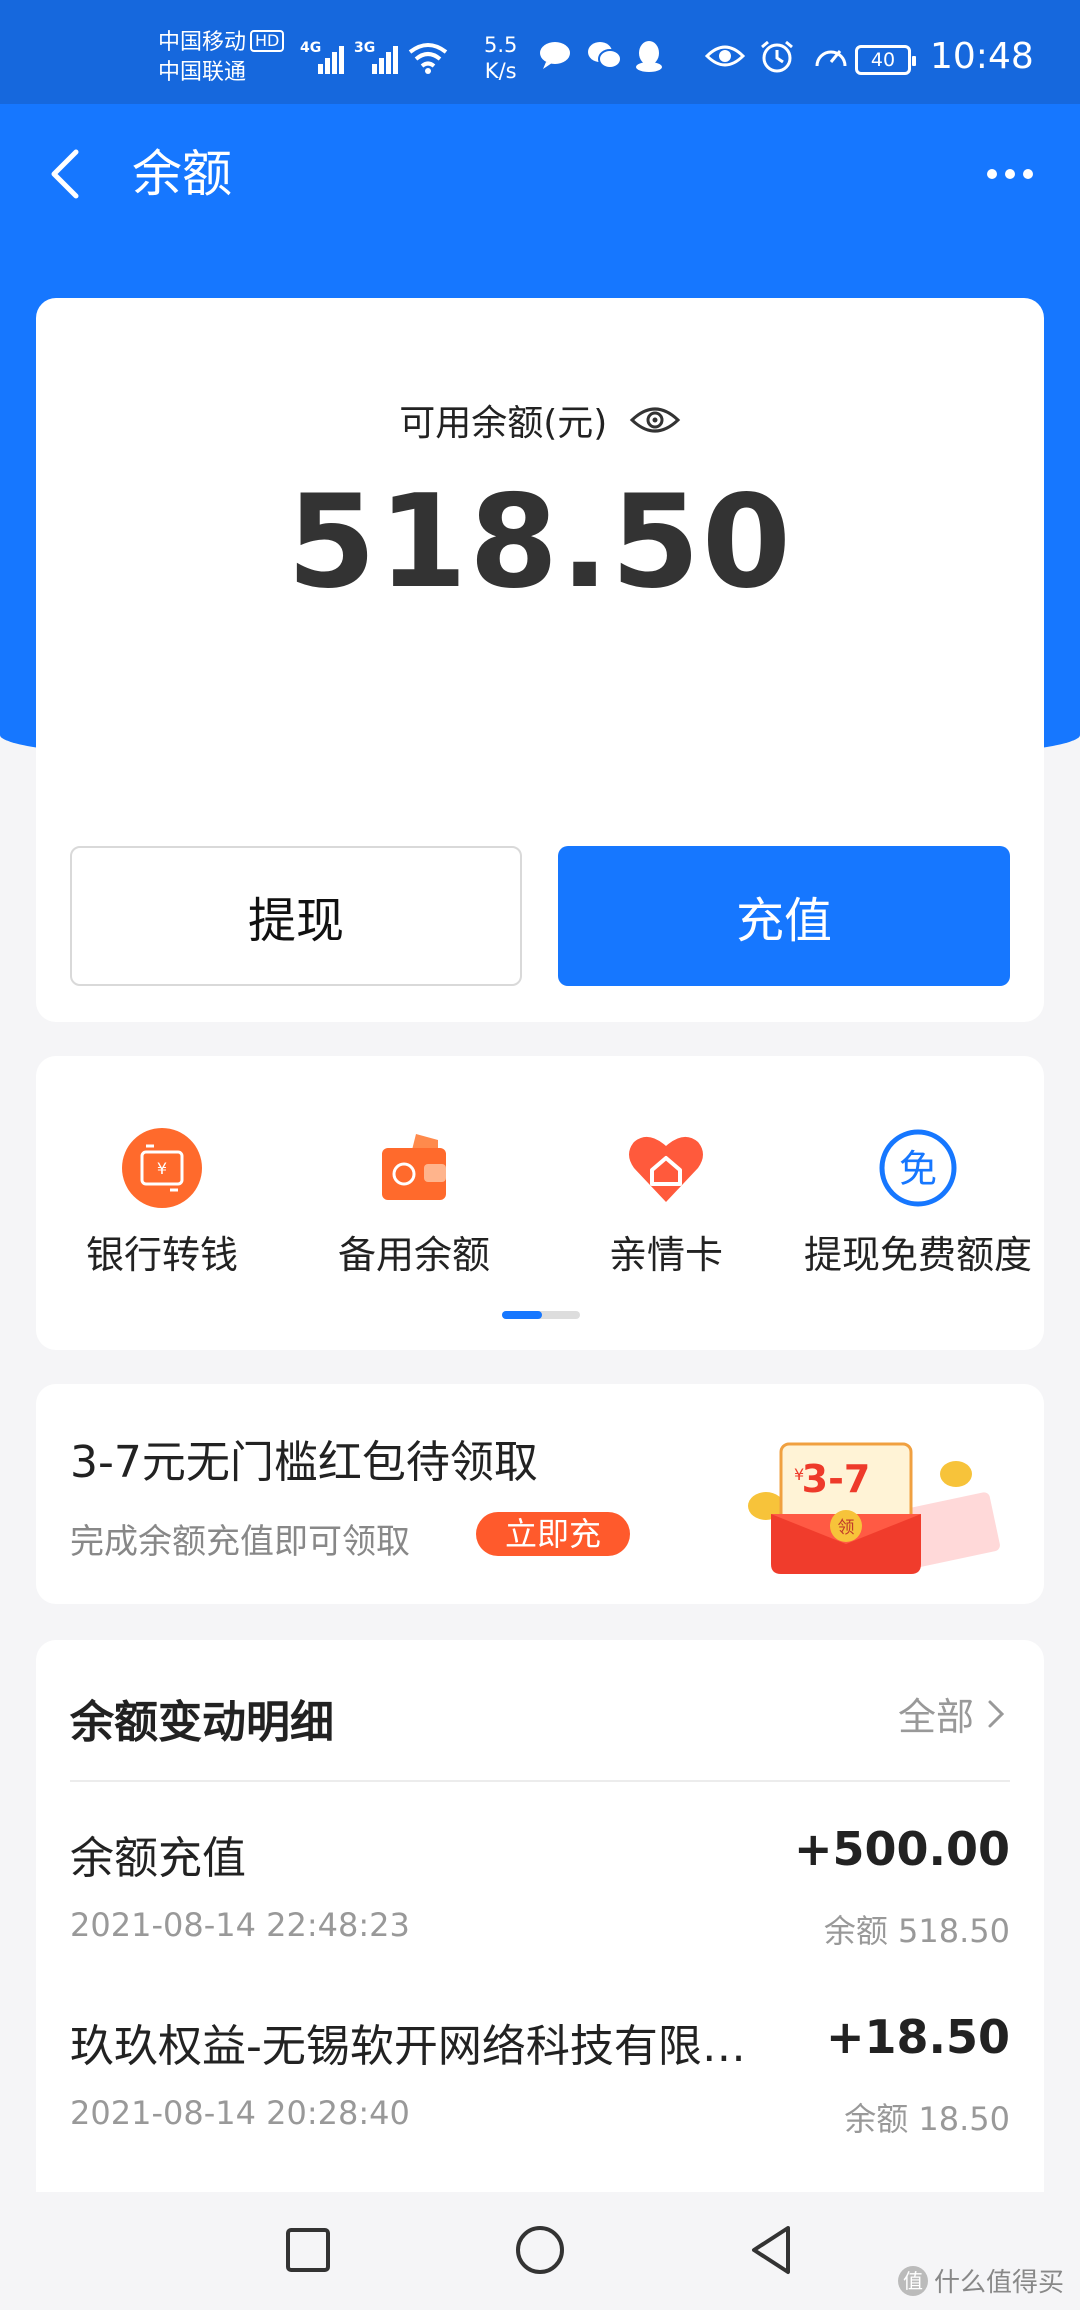 The image size is (1080, 2310). What do you see at coordinates (883, 60) in the screenshot?
I see `battery-level: 40` at bounding box center [883, 60].